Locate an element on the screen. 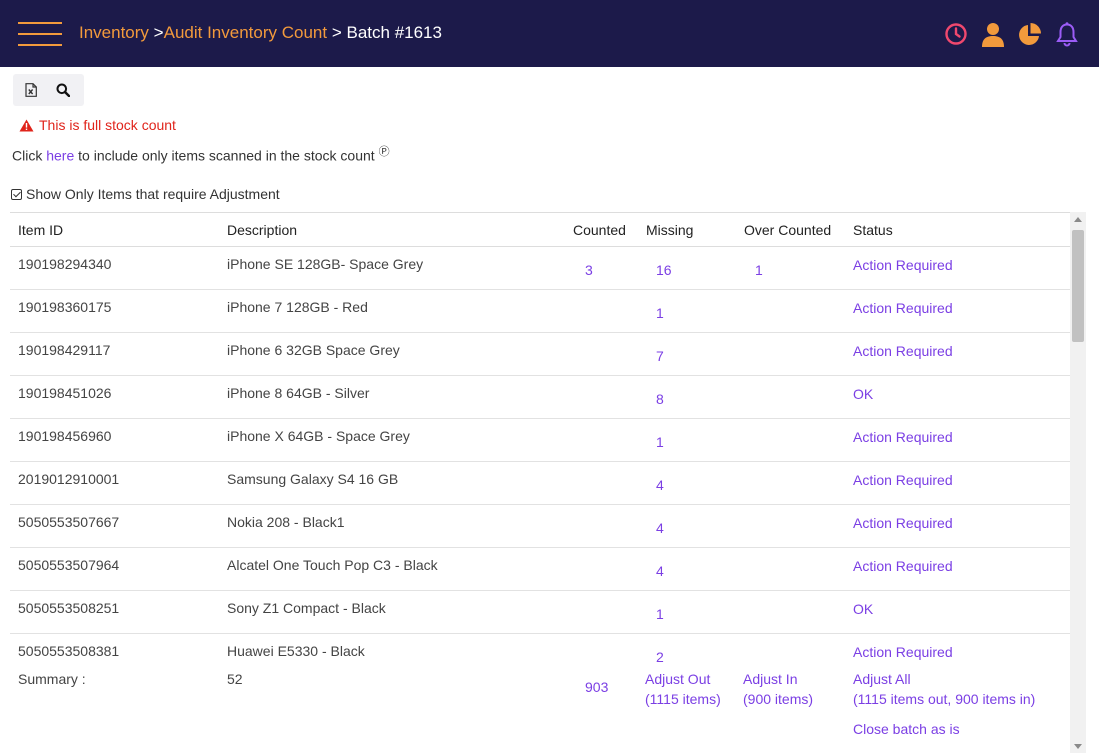 The height and width of the screenshot is (753, 1099). close-batch-link: Close batch as is is located at coordinates (906, 729).